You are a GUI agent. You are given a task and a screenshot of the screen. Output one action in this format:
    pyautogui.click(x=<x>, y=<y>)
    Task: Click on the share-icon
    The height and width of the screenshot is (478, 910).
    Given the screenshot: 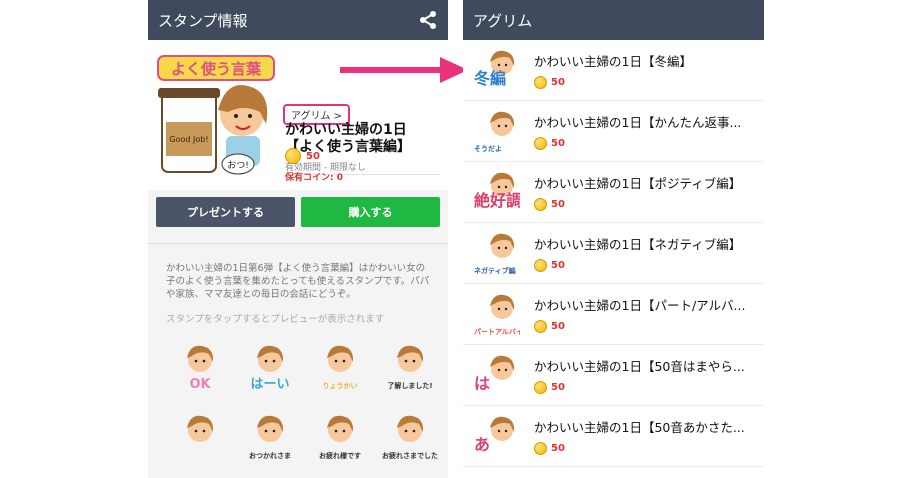 What is the action you would take?
    pyautogui.click(x=428, y=20)
    